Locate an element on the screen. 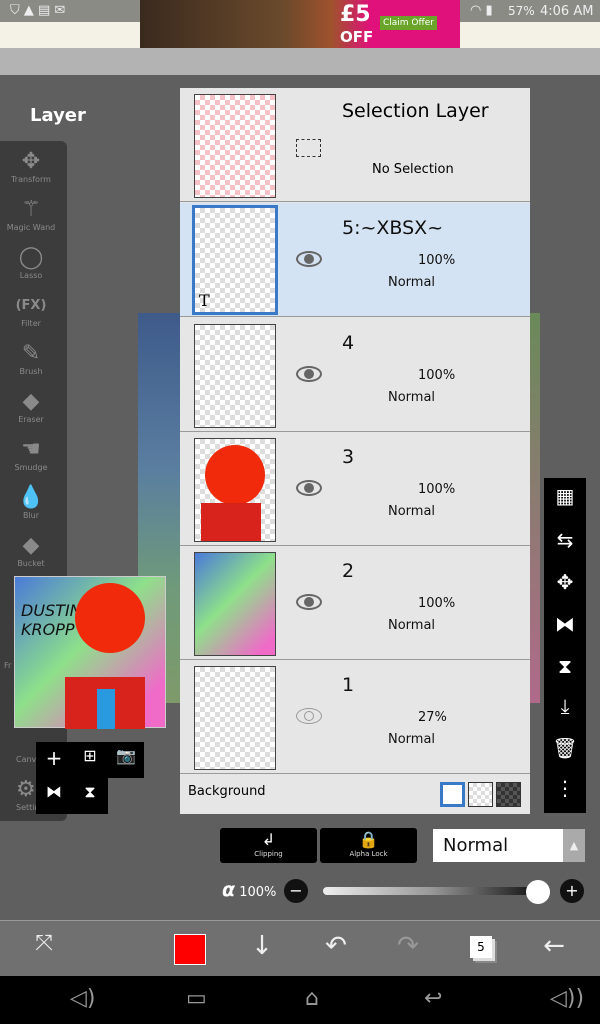  smudge-icon: ☚ is located at coordinates (31, 449).